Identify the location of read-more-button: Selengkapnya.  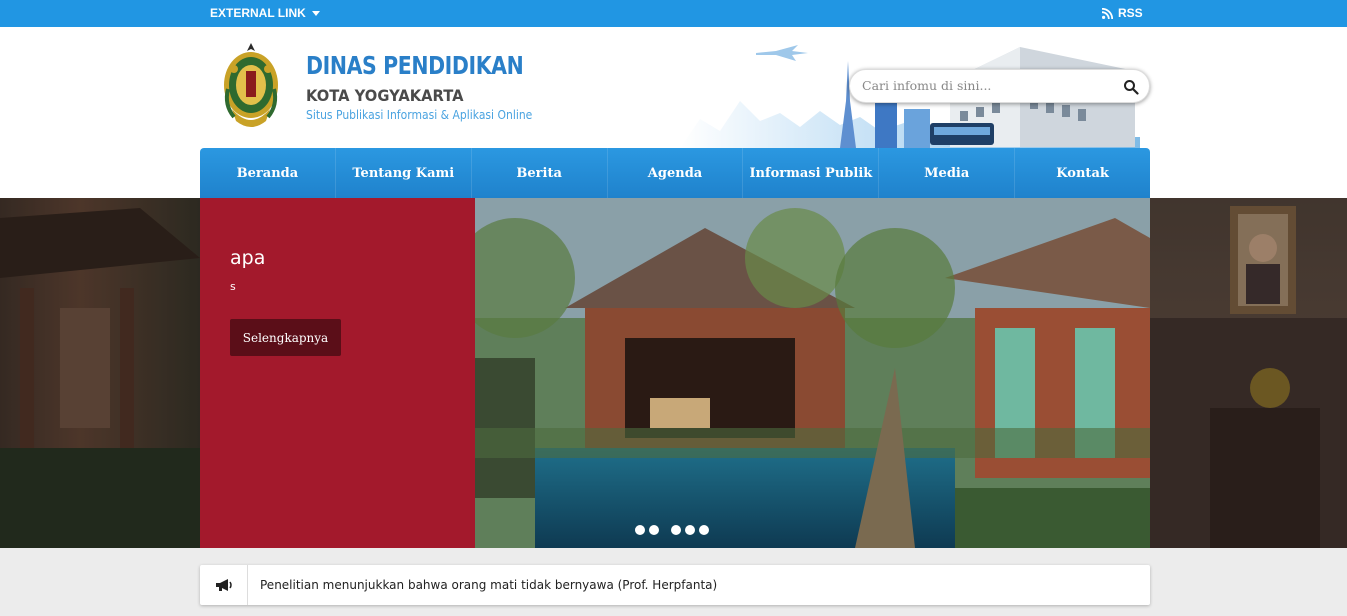
(285, 337).